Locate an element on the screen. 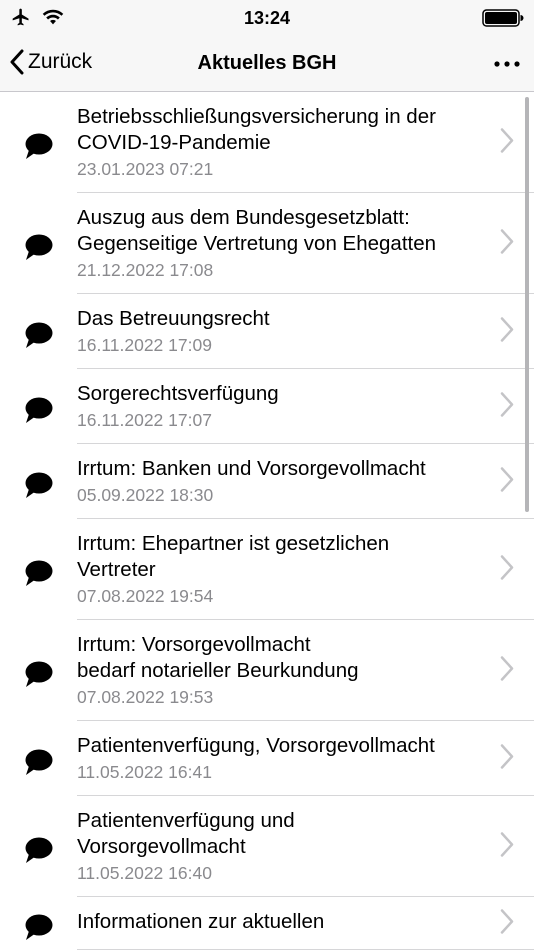 This screenshot has height=950, width=534. list-item: Das Betreuungsrecht 16.11.2022 17:09 is located at coordinates (267, 331).